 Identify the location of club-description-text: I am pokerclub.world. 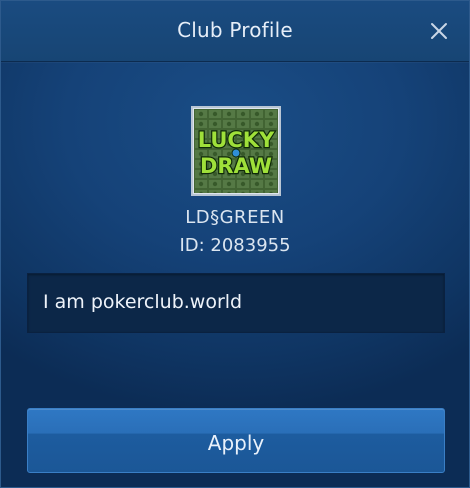
(143, 302).